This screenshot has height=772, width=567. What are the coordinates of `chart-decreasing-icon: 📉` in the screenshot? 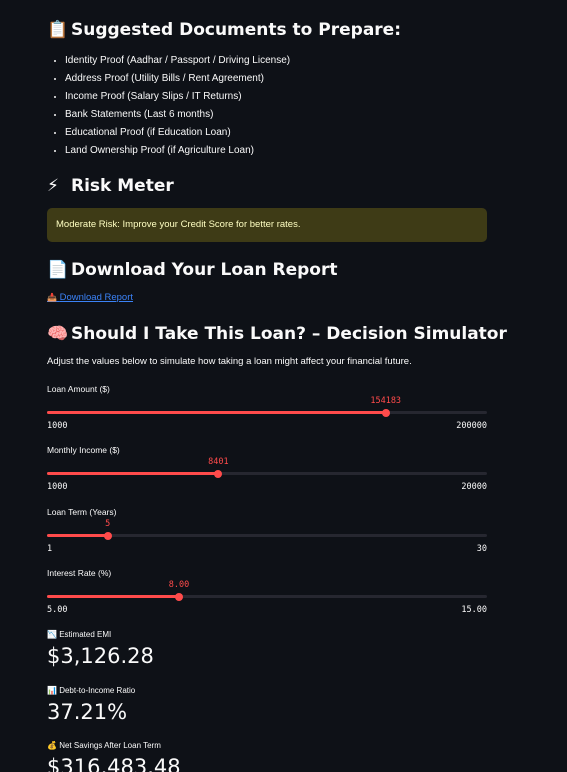 It's located at (52, 634).